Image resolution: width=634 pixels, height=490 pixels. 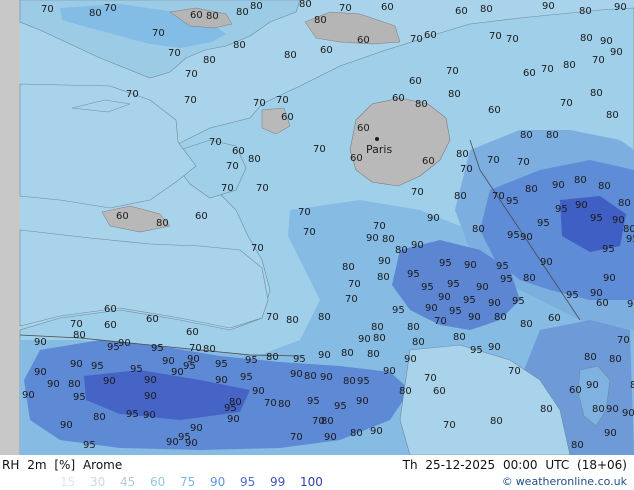 I want to click on forecast-zone: UTC, so click(x=557, y=465).